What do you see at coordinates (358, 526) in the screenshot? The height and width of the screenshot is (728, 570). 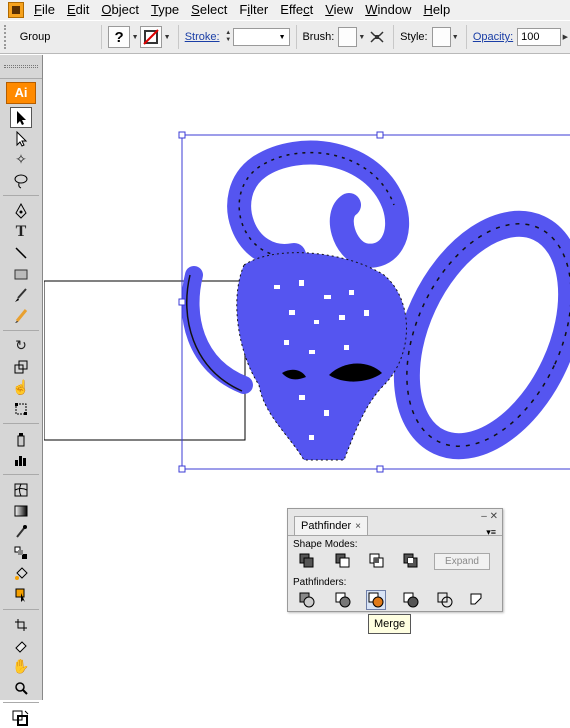 I see `close-icon: ×` at bounding box center [358, 526].